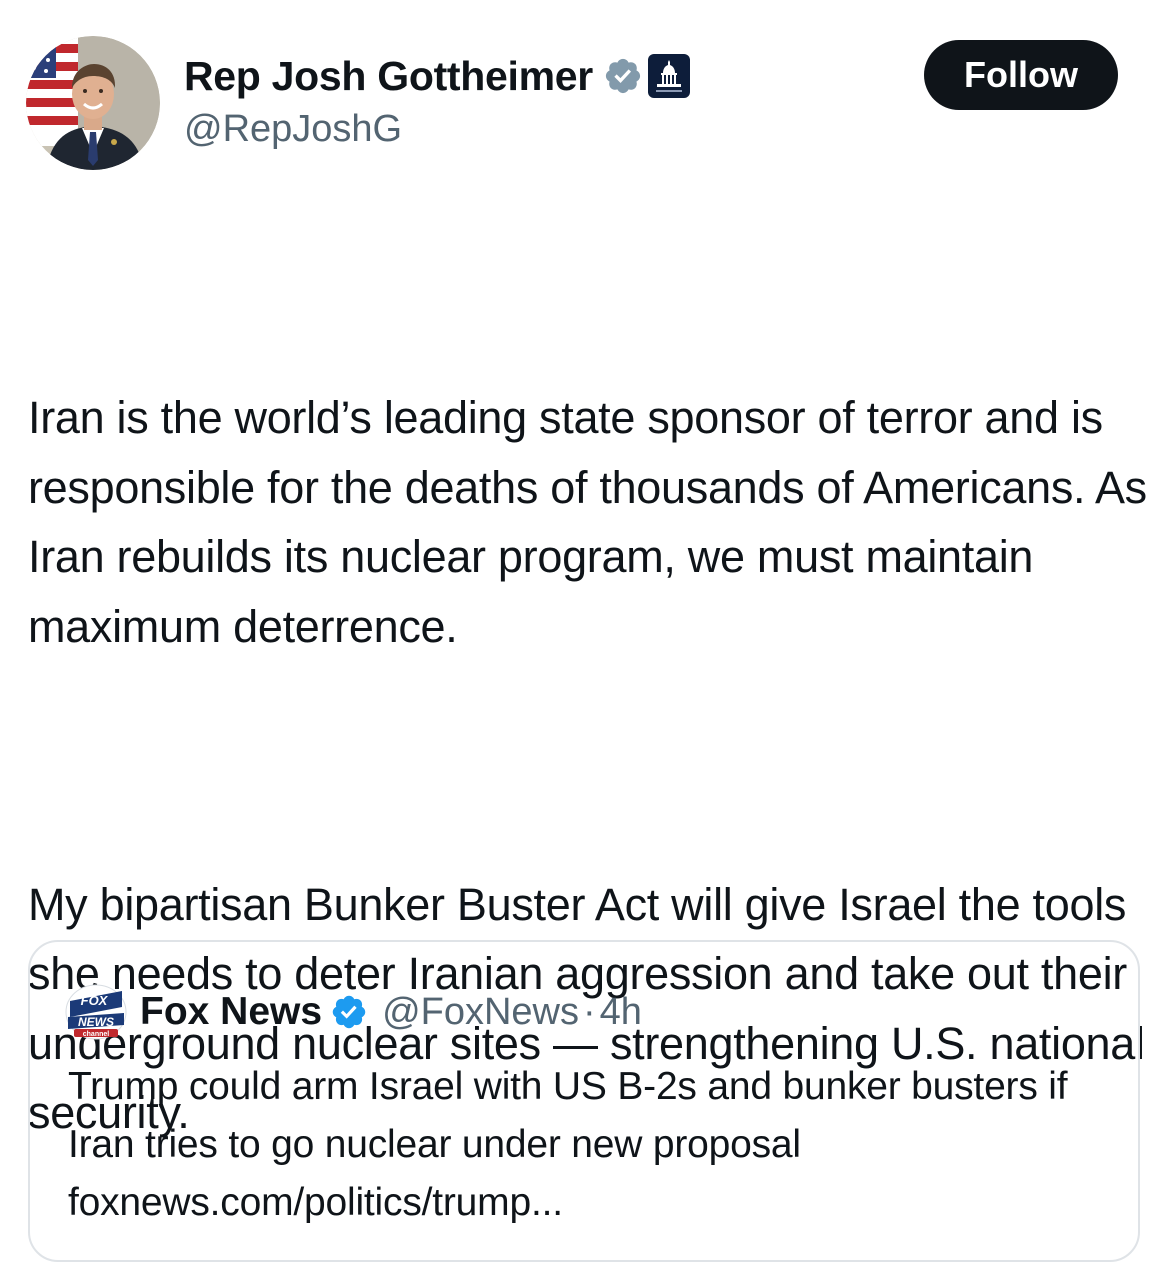 The width and height of the screenshot is (1170, 1276). What do you see at coordinates (621, 1012) in the screenshot?
I see `quoted-timestamp: 4h` at bounding box center [621, 1012].